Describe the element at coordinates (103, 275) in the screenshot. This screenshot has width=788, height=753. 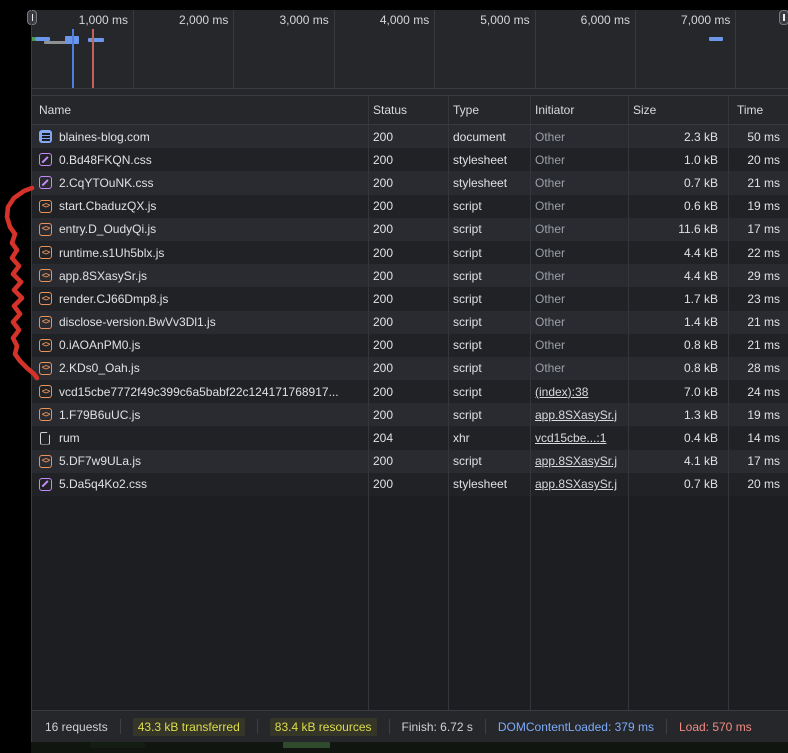
I see `request-name: app.8SXasySr.js` at that location.